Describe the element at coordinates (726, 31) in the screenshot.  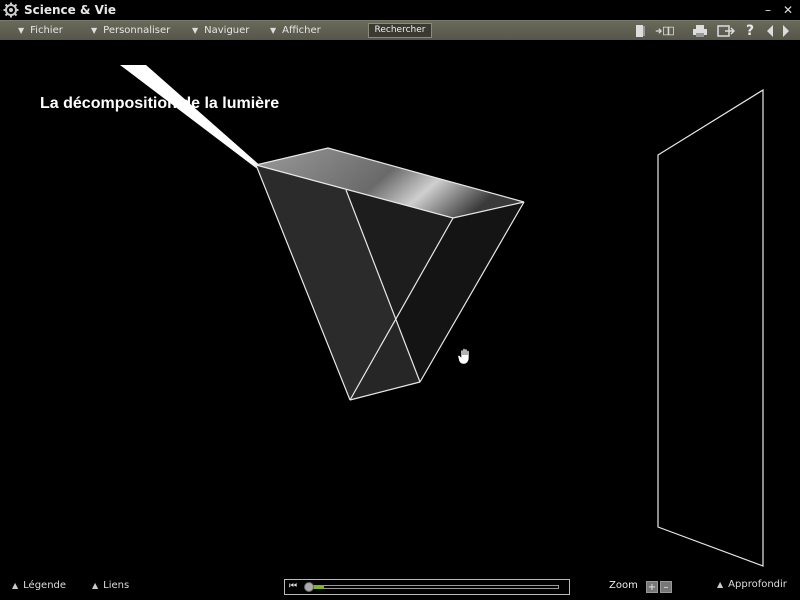
I see `share-icon` at that location.